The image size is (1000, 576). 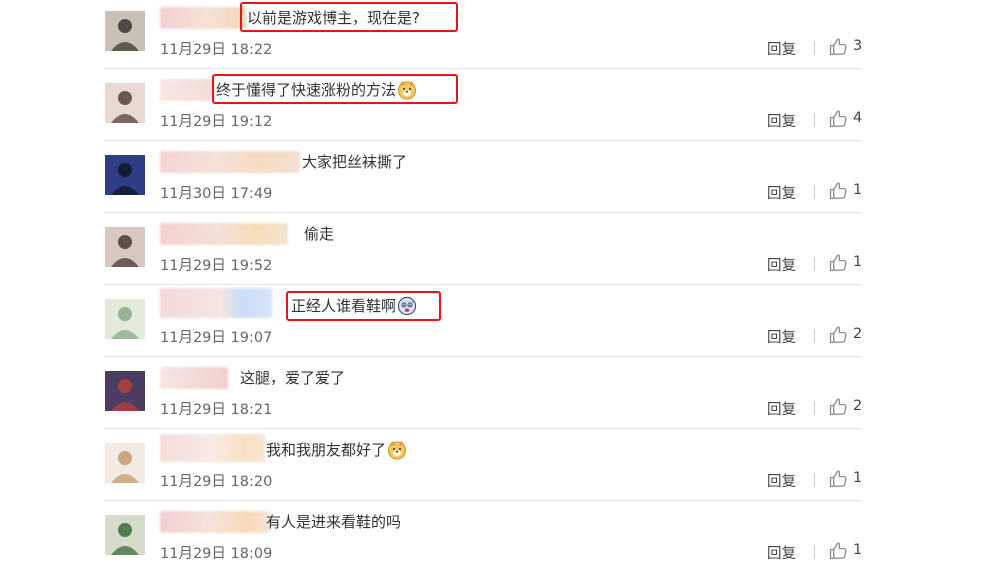 What do you see at coordinates (858, 46) in the screenshot?
I see `like-count: 3` at bounding box center [858, 46].